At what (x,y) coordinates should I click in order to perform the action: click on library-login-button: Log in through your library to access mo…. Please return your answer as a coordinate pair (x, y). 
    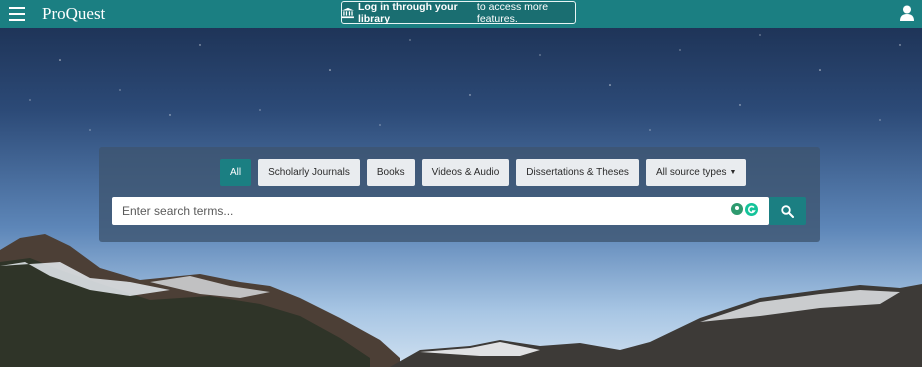
    Looking at the image, I should click on (458, 12).